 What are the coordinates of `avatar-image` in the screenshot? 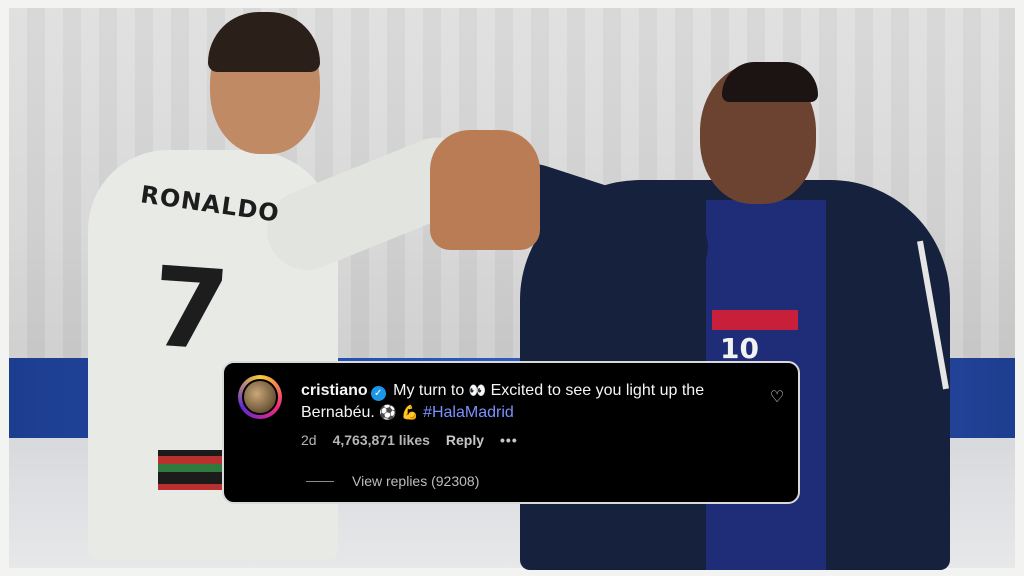 It's located at (260, 397).